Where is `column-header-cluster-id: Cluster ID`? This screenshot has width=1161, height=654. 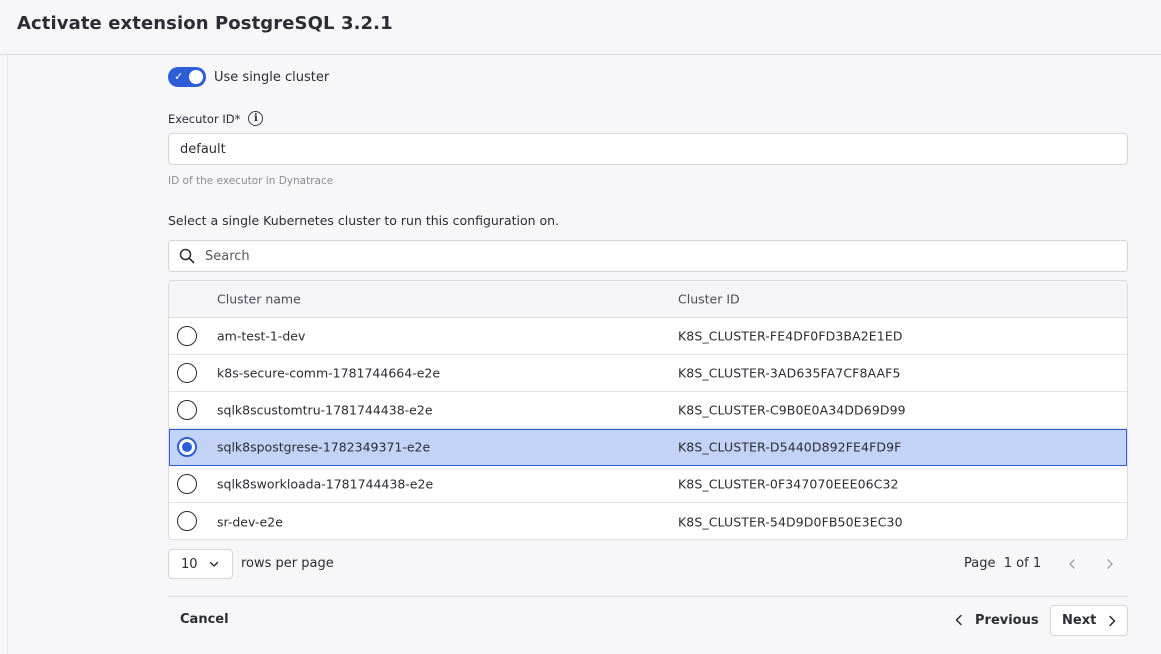
column-header-cluster-id: Cluster ID is located at coordinates (709, 299).